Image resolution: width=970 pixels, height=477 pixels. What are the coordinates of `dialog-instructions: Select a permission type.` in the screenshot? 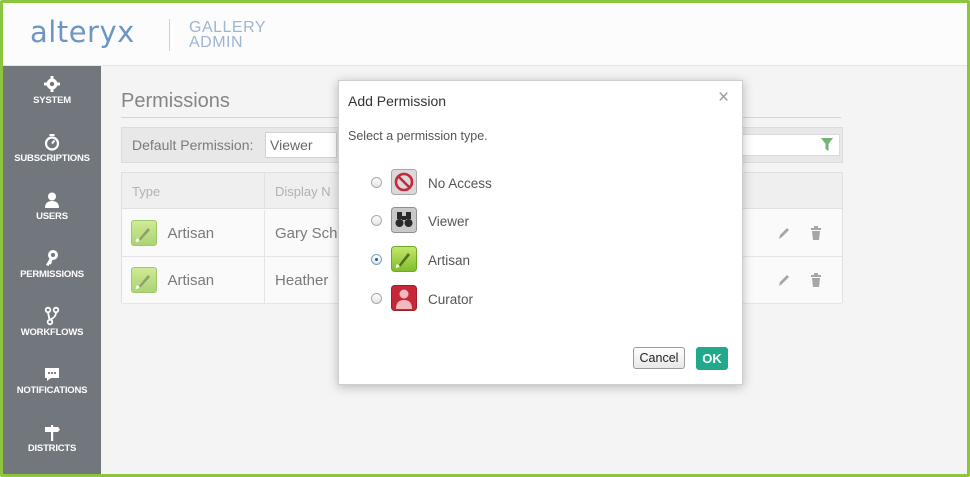 It's located at (418, 136).